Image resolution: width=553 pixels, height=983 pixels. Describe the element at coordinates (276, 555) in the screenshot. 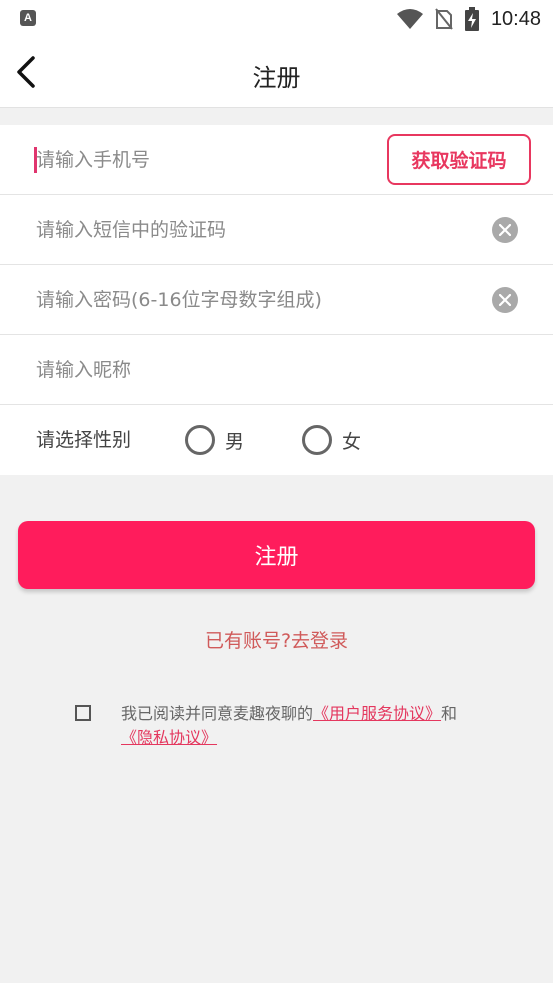

I see `register-button: 注册` at that location.